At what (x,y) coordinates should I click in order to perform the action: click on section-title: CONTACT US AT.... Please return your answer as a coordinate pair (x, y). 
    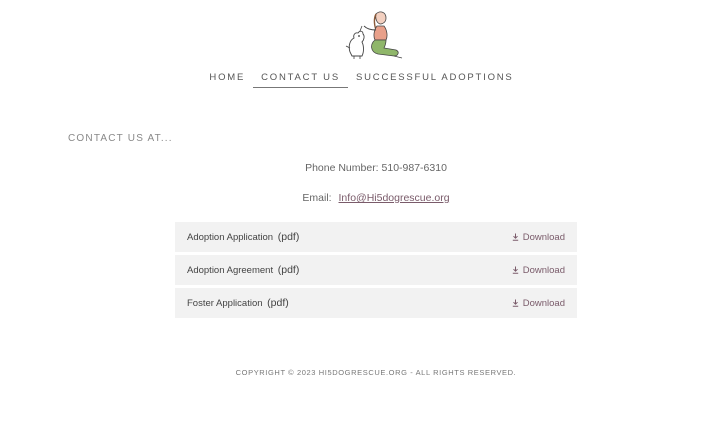
    Looking at the image, I should click on (120, 138).